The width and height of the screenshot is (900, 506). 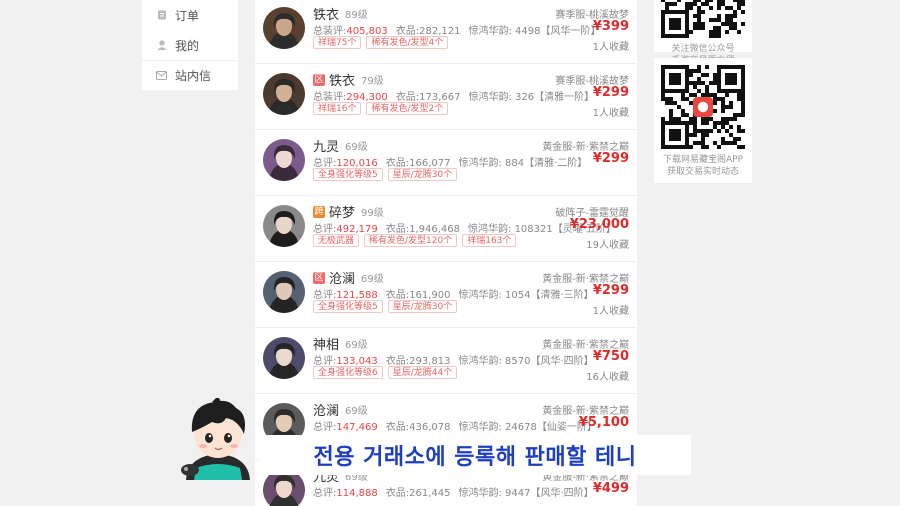 I want to click on character-level: 99级, so click(x=372, y=213).